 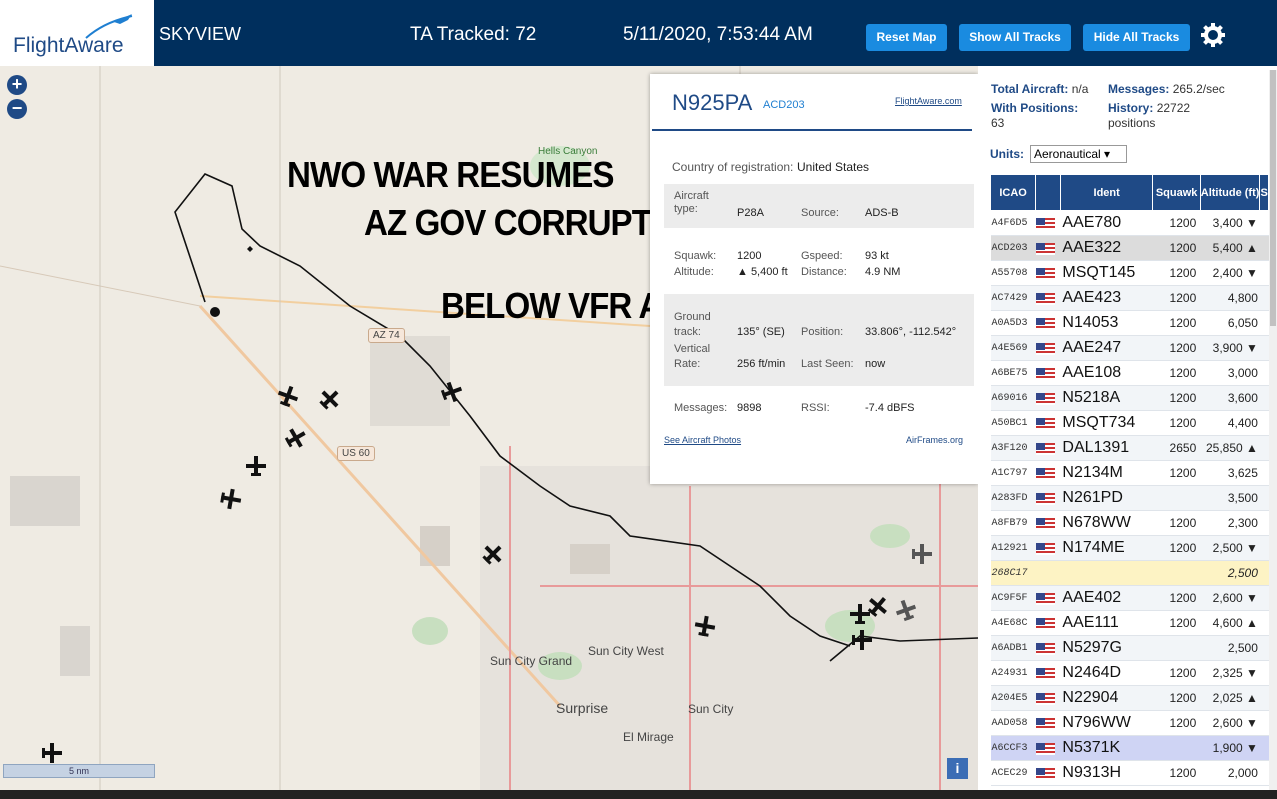 What do you see at coordinates (1129, 573) in the screenshot?
I see `table-row: 268C17 2,500` at bounding box center [1129, 573].